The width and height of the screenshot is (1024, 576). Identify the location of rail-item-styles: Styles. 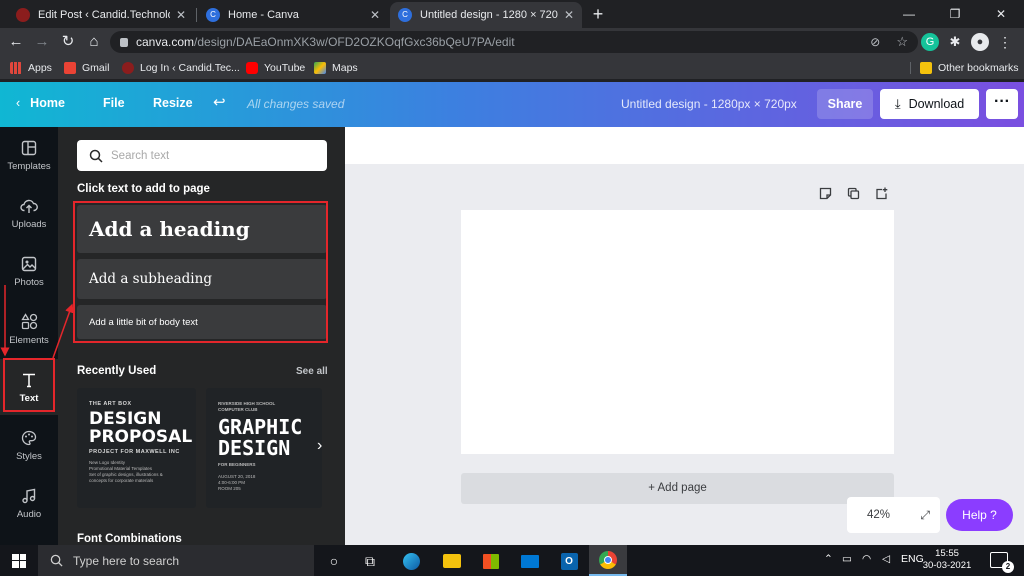
(29, 445).